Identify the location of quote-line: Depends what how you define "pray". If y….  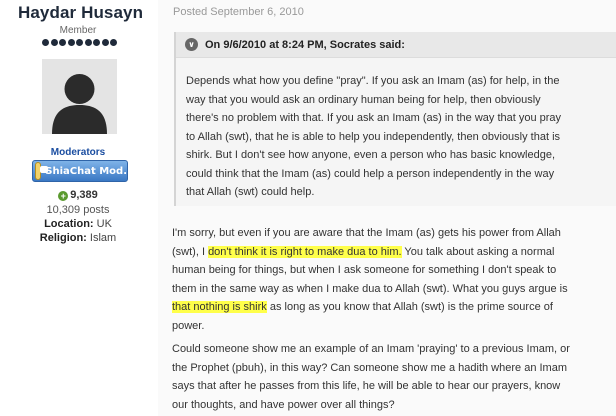
(373, 81).